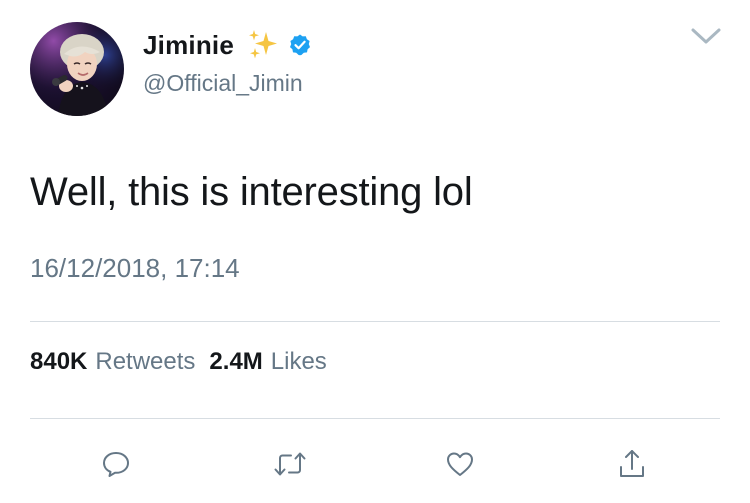 The height and width of the screenshot is (503, 750). I want to click on retweet-icon, so click(290, 464).